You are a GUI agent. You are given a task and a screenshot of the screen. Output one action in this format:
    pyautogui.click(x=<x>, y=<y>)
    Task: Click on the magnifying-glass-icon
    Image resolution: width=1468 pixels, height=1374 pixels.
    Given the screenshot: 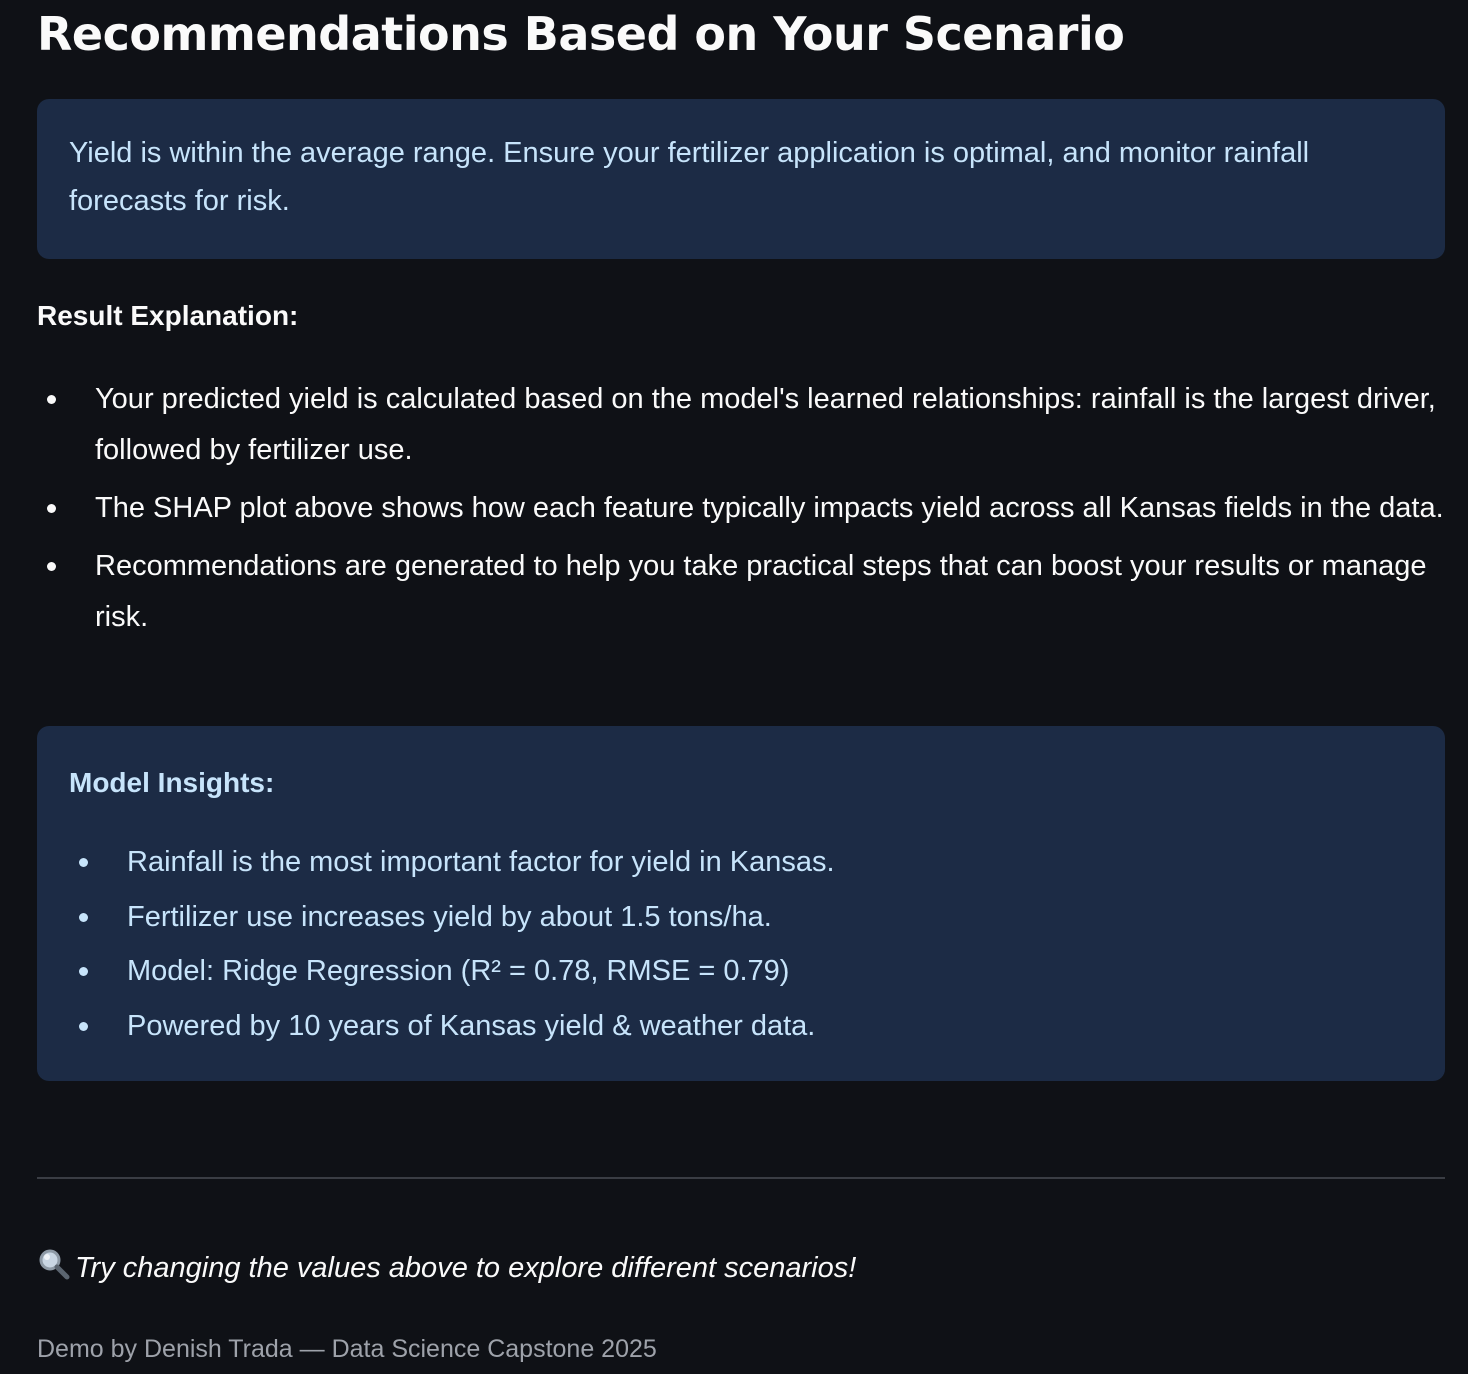 What is the action you would take?
    pyautogui.click(x=54, y=1264)
    